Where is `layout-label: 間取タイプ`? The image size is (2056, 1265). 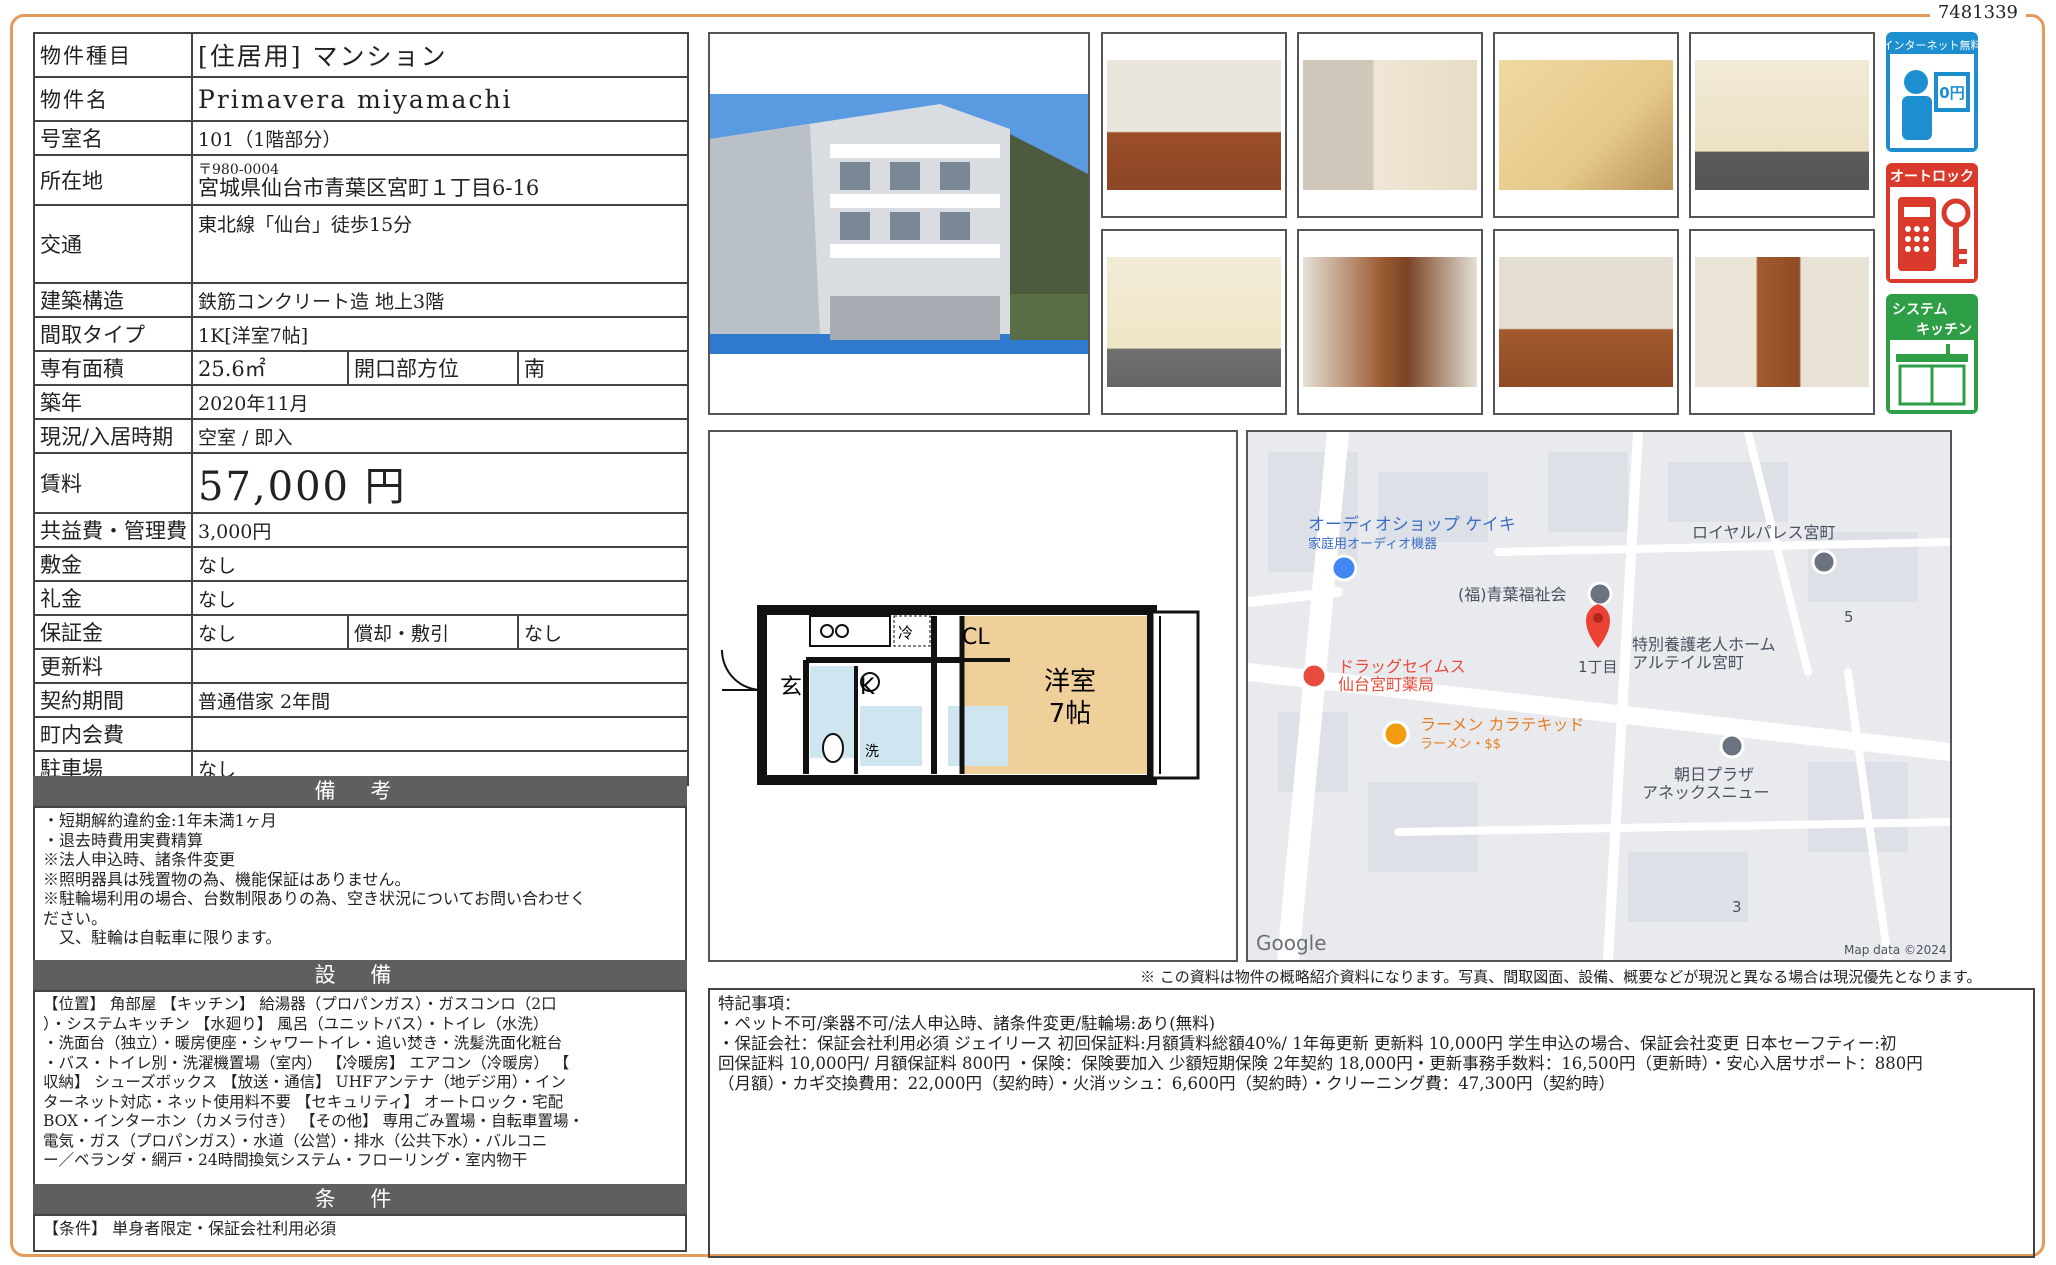
layout-label: 間取タイプ is located at coordinates (113, 334).